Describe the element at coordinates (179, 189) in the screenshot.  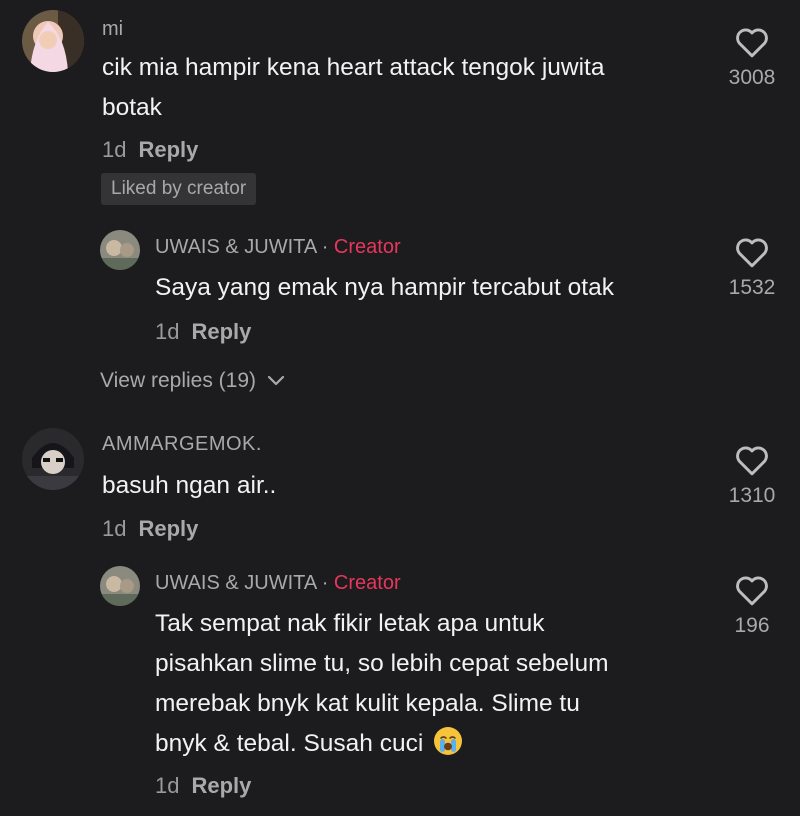
I see `liked-by-creator-badge: Liked by creator` at that location.